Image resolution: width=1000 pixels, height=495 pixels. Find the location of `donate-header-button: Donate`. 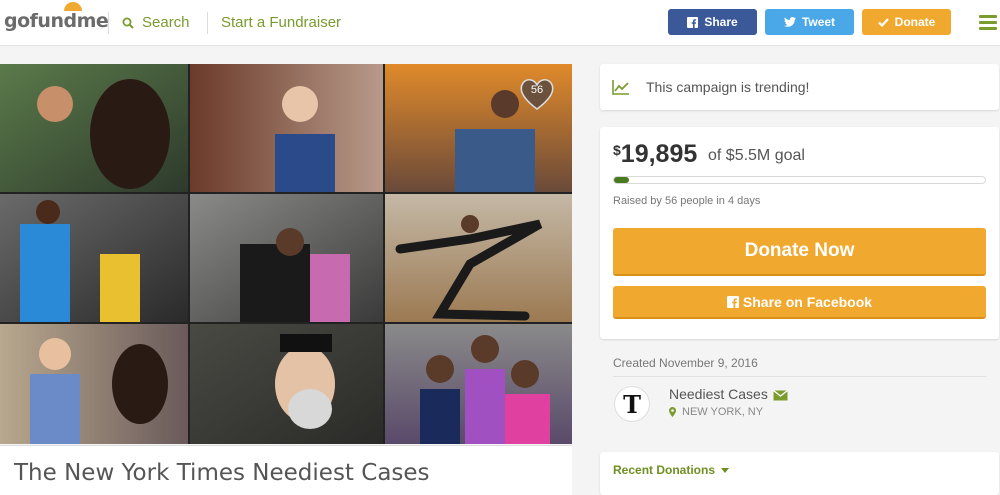

donate-header-button: Donate is located at coordinates (906, 22).